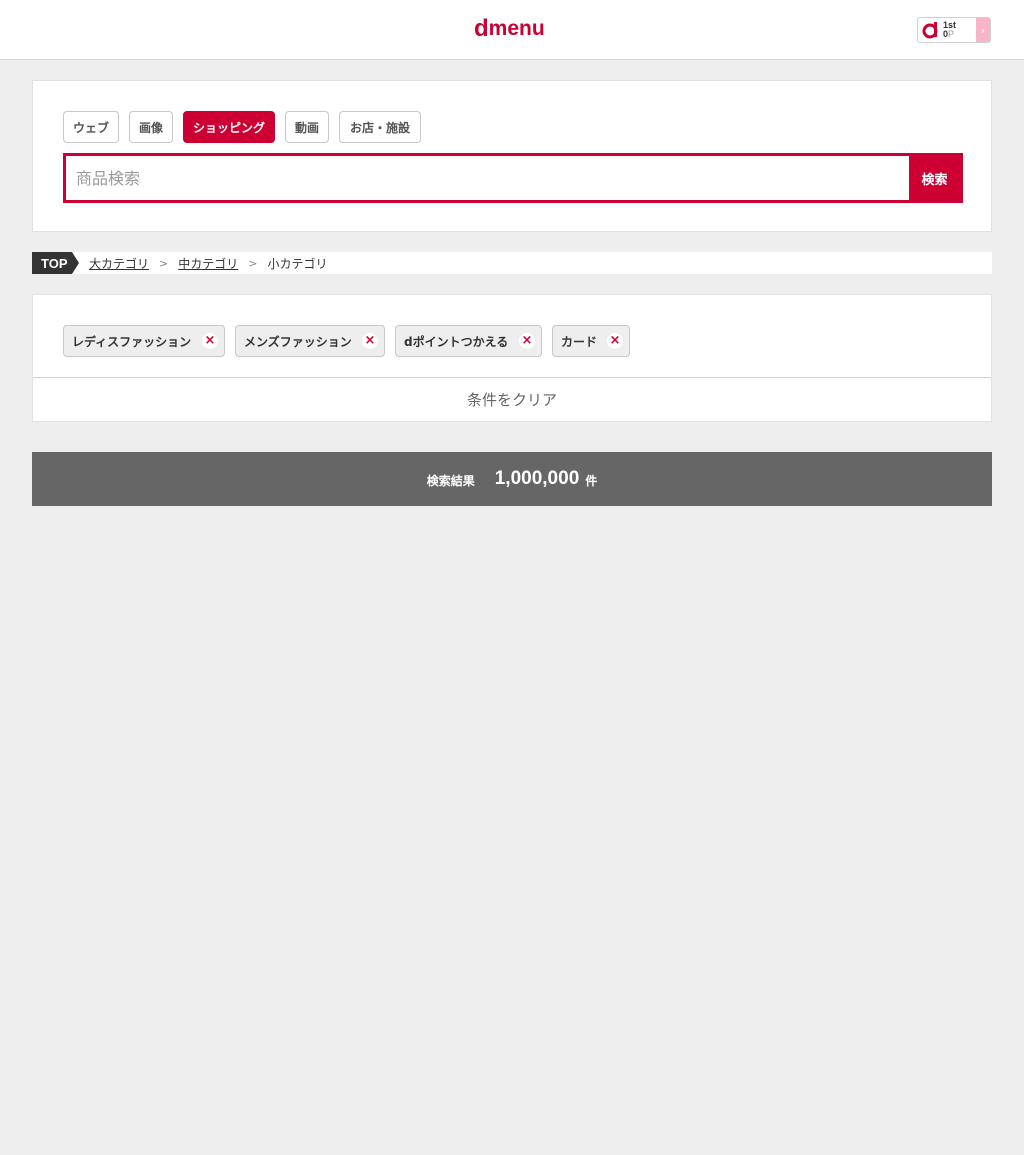  I want to click on tab-web: ウェブ, so click(91, 127).